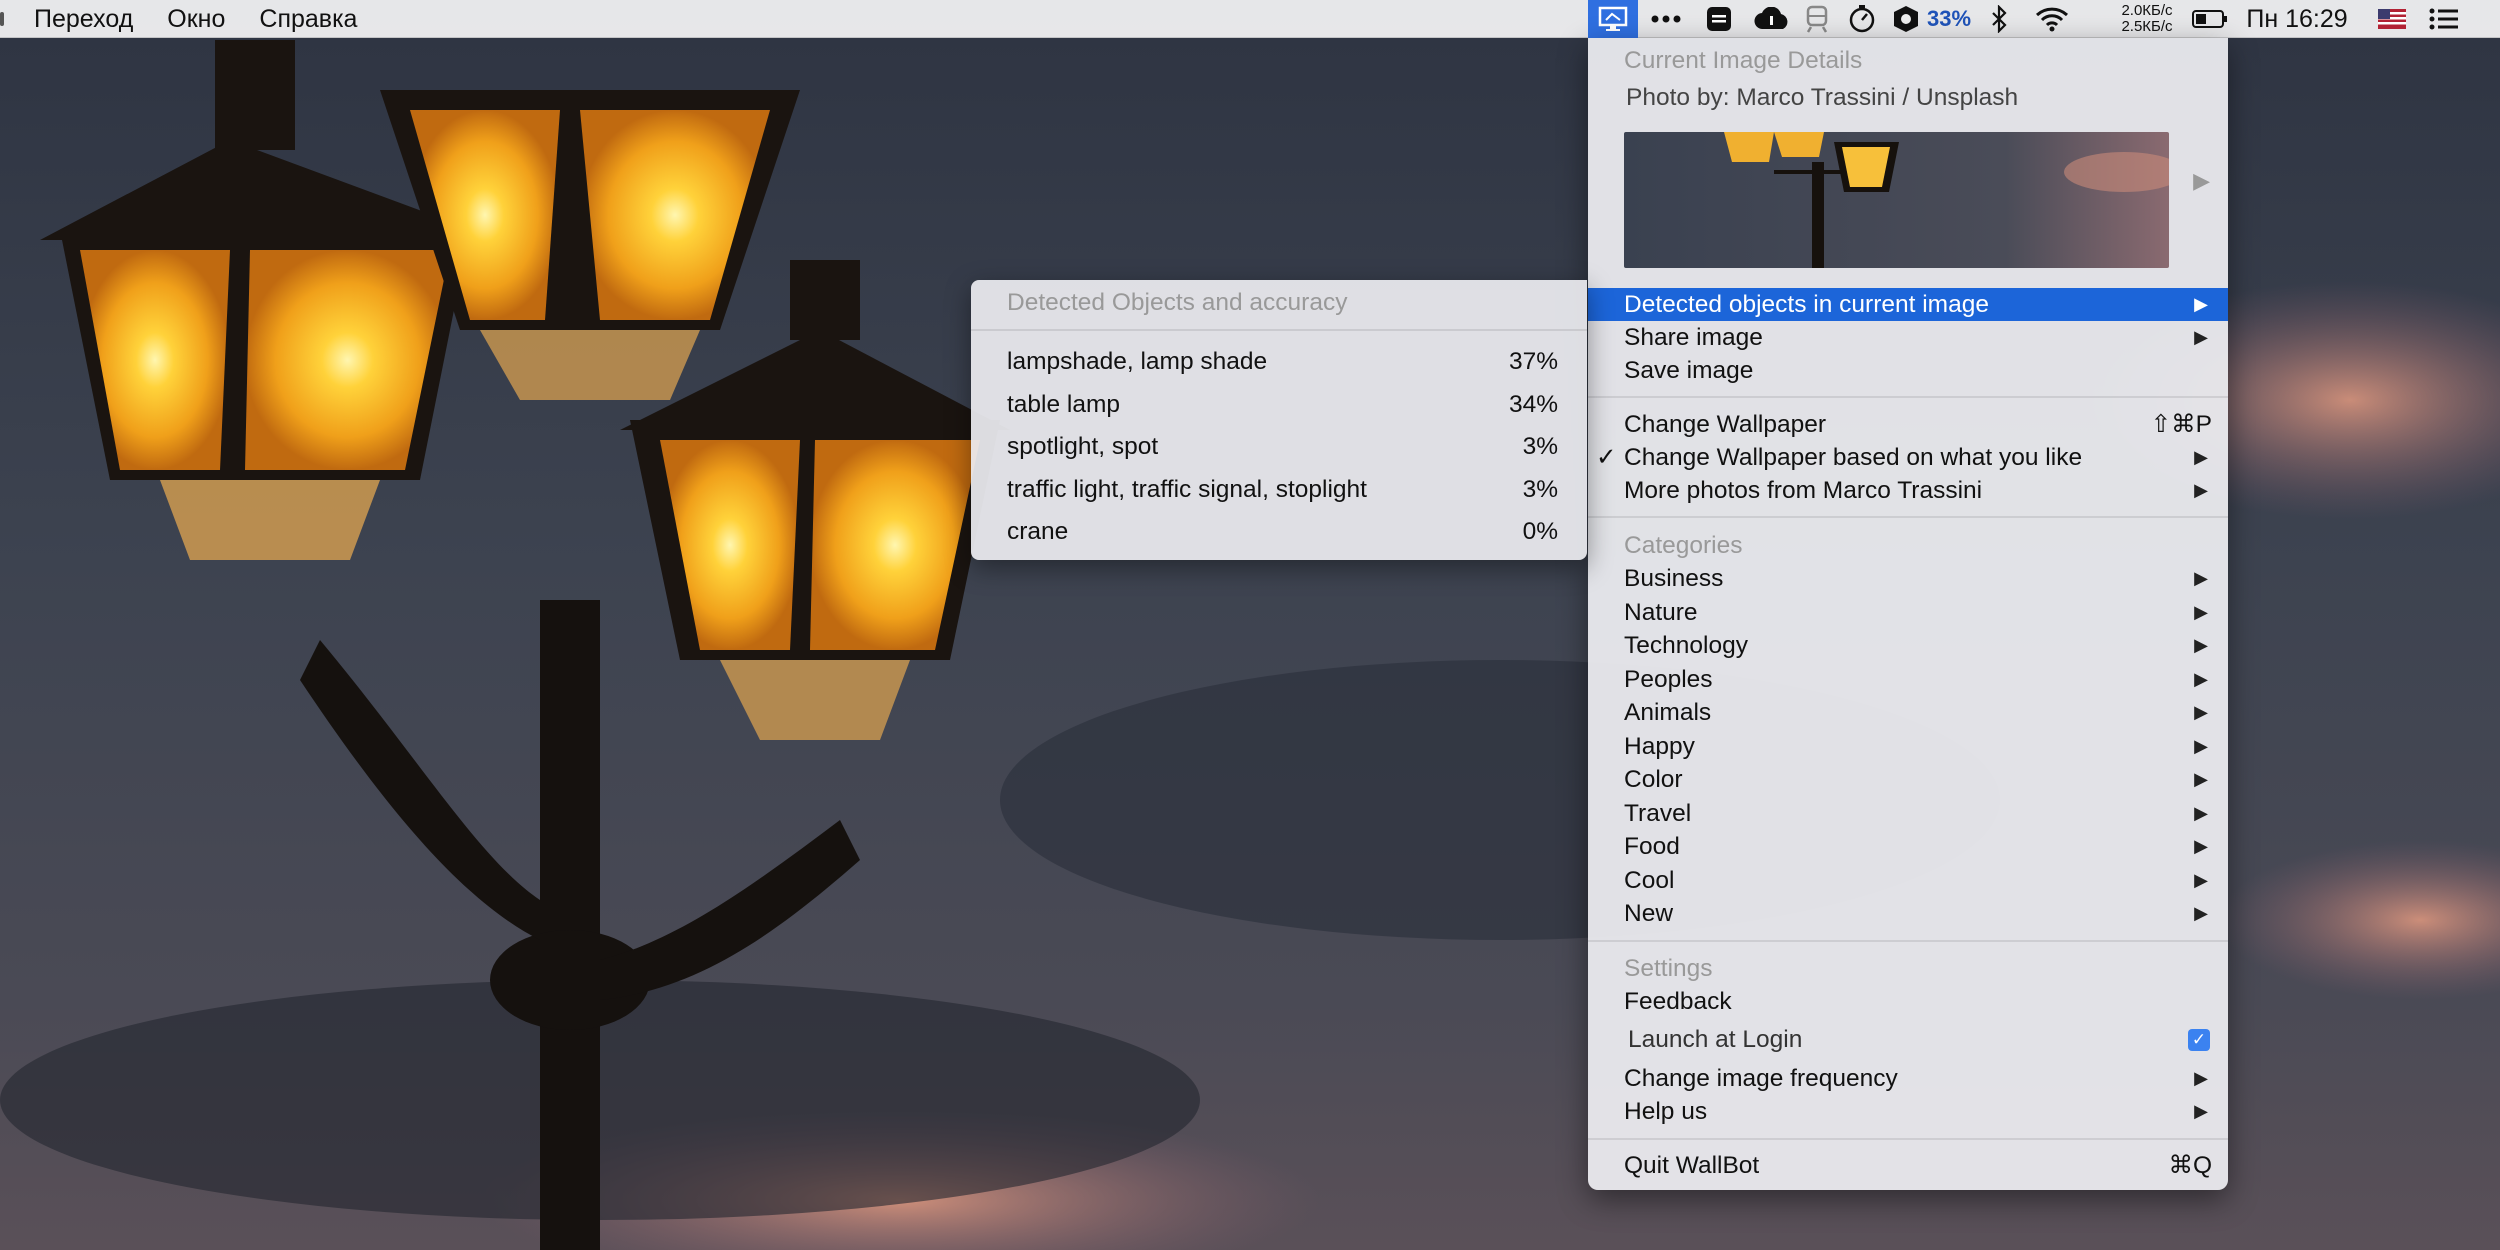  What do you see at coordinates (1666, 1111) in the screenshot?
I see `help-us-label: Help us` at bounding box center [1666, 1111].